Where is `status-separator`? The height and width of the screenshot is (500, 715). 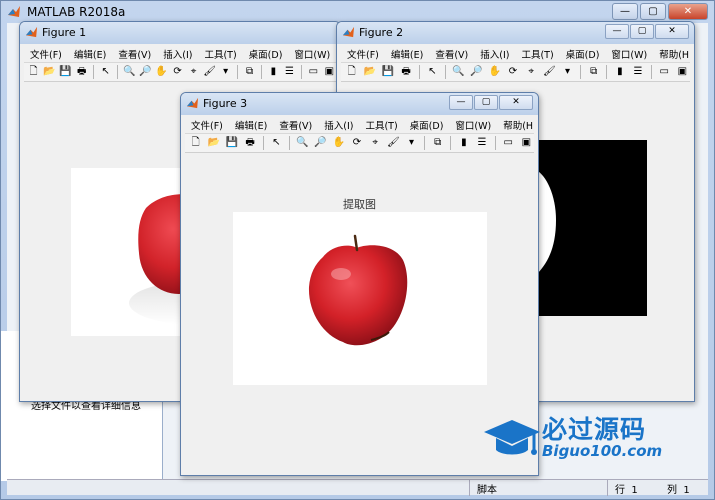
status-separator is located at coordinates (607, 488).